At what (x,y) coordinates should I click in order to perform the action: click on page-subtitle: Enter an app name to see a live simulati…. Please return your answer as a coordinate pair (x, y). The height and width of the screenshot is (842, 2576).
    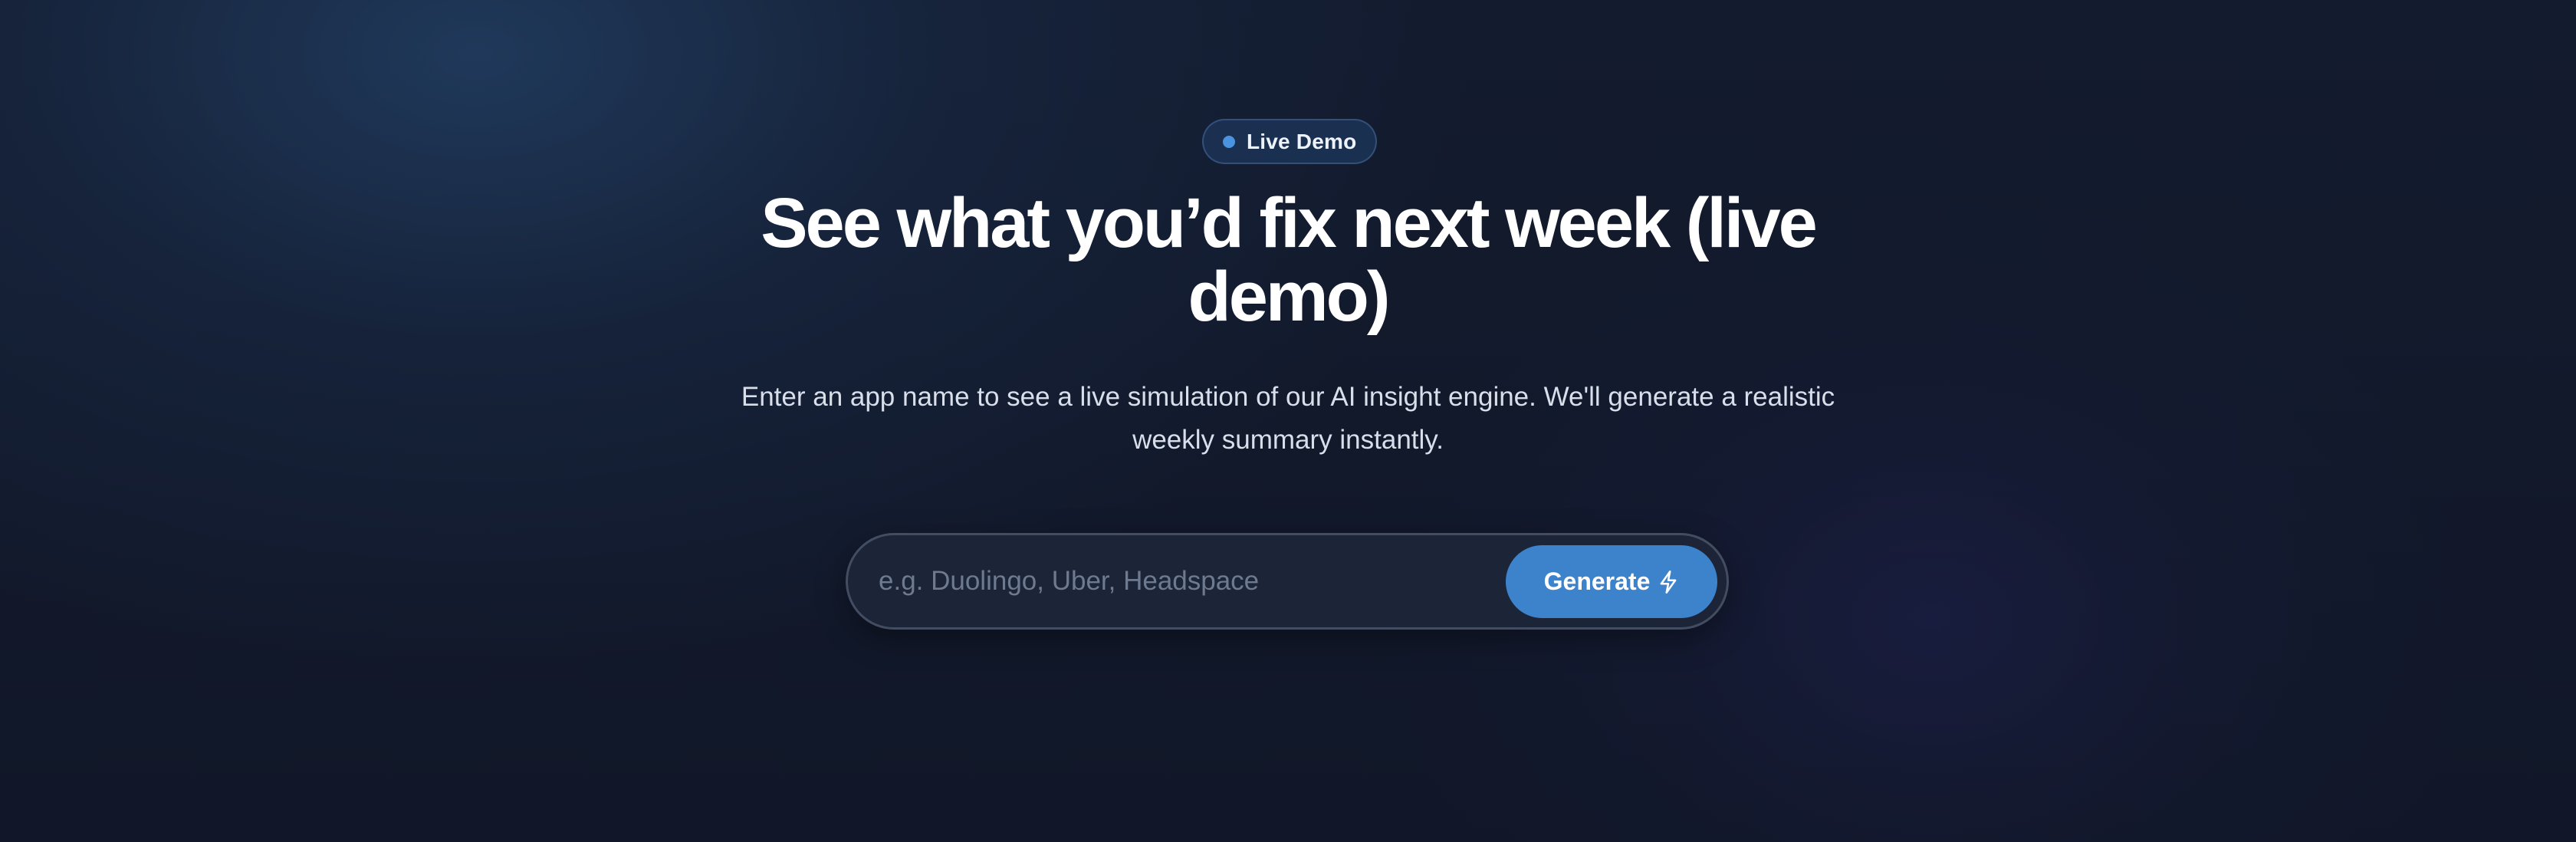
    Looking at the image, I should click on (1288, 418).